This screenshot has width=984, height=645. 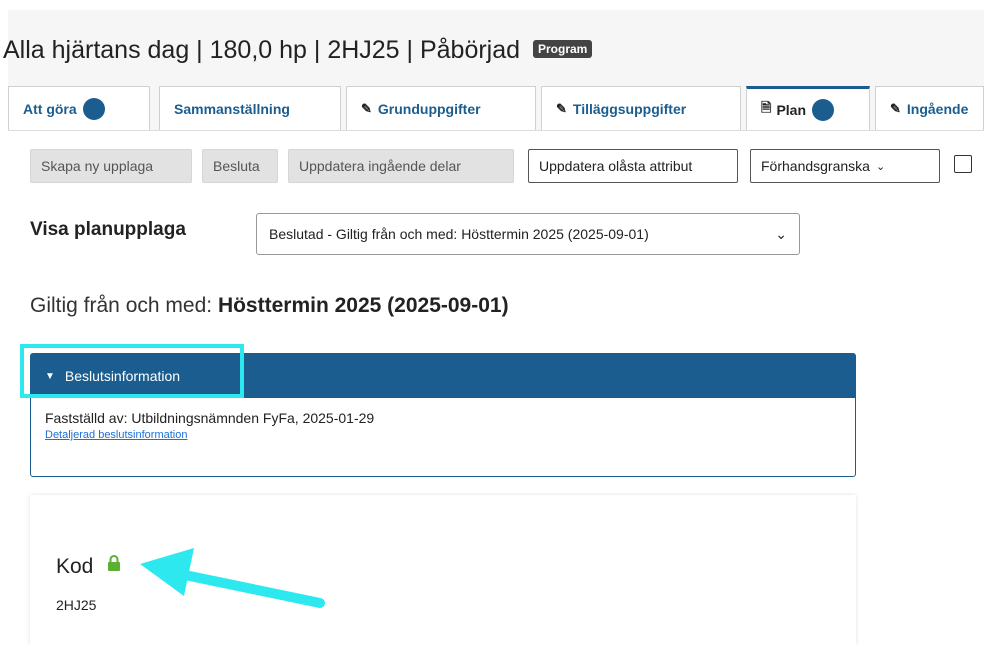 I want to click on new-edition-button: Skapa ny upplaga, so click(x=111, y=166).